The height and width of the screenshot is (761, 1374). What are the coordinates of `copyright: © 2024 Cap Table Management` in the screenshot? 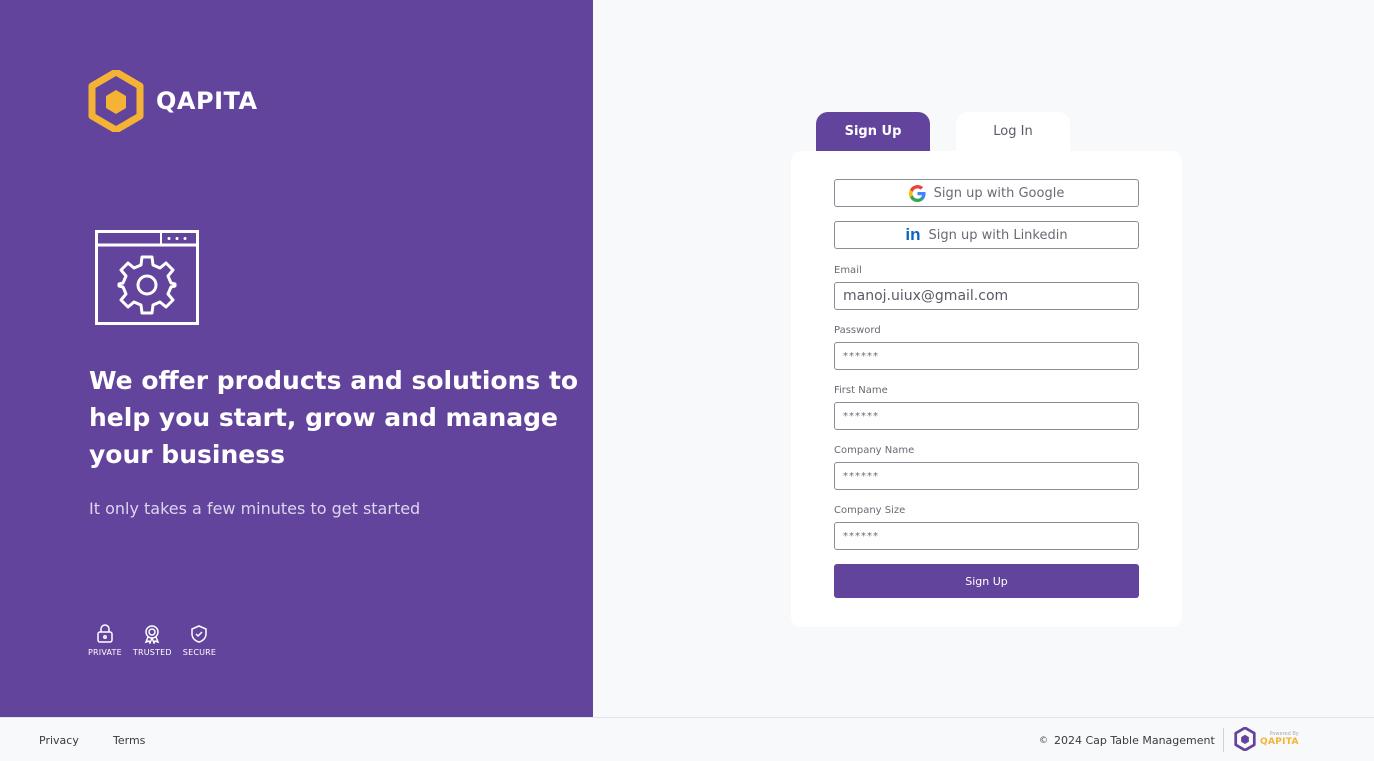 It's located at (1127, 740).